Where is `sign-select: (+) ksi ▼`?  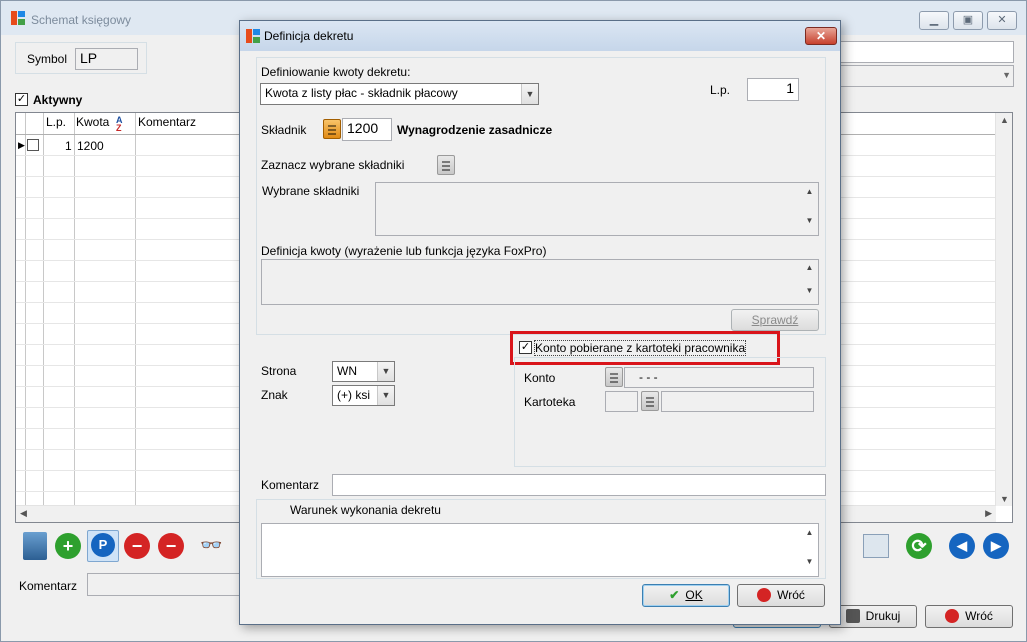
sign-select: (+) ksi ▼ is located at coordinates (363, 395).